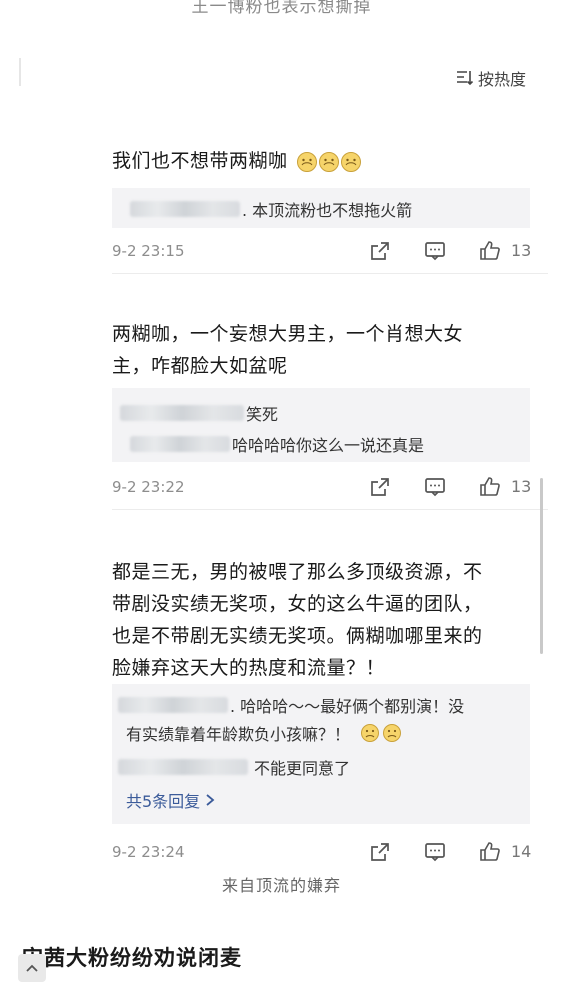 The width and height of the screenshot is (563, 1000). I want to click on reply-text: 笑死, so click(262, 414).